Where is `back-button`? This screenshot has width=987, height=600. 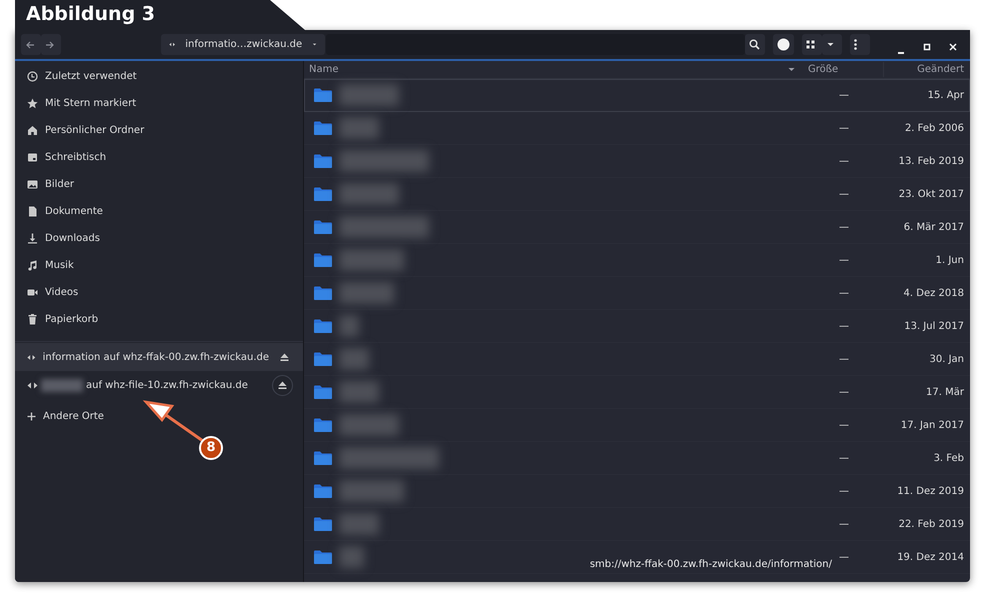
back-button is located at coordinates (31, 44).